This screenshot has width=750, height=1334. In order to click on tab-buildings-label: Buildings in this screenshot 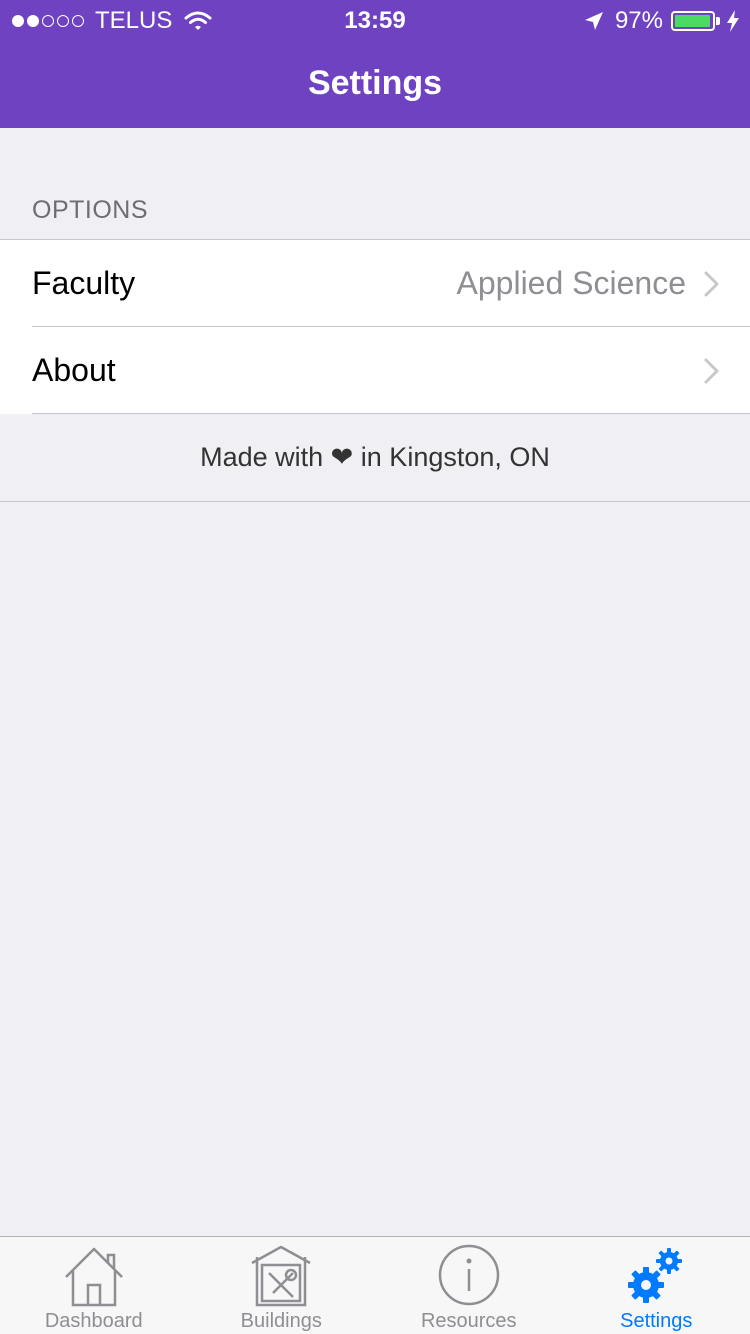, I will do `click(281, 1321)`.